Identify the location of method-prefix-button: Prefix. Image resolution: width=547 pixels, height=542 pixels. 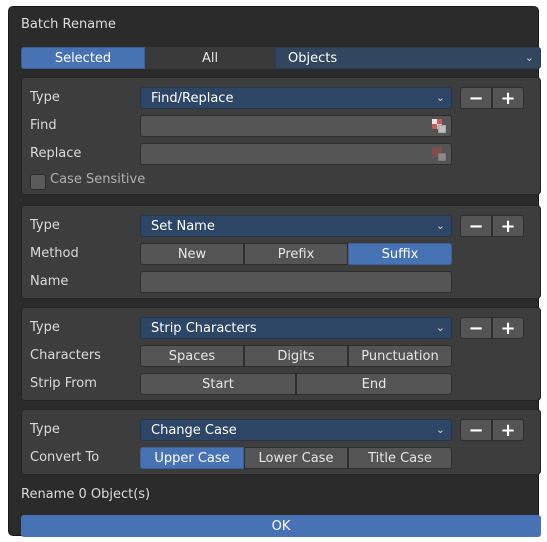
(296, 254).